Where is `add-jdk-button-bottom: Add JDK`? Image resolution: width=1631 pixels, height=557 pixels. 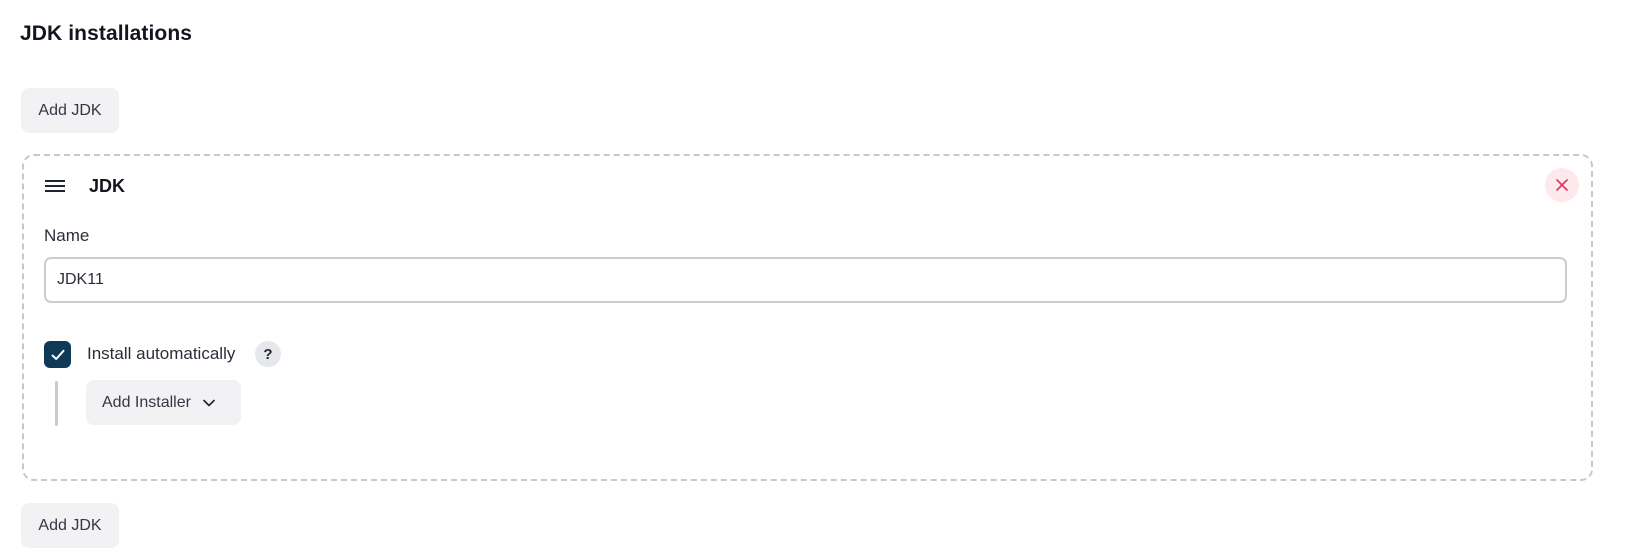 add-jdk-button-bottom: Add JDK is located at coordinates (70, 525).